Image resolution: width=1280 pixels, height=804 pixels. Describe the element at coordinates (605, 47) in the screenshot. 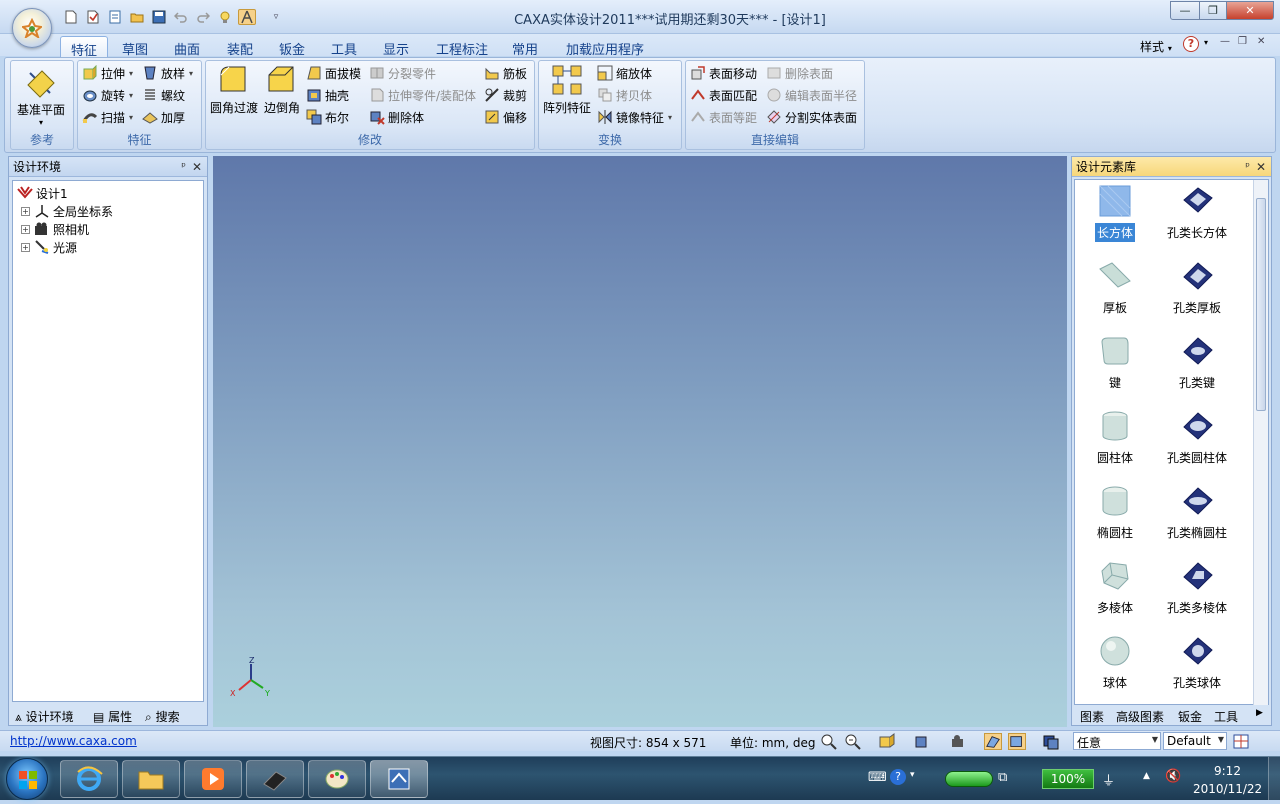

I see `tab-load-applications: 加载应用程序` at that location.